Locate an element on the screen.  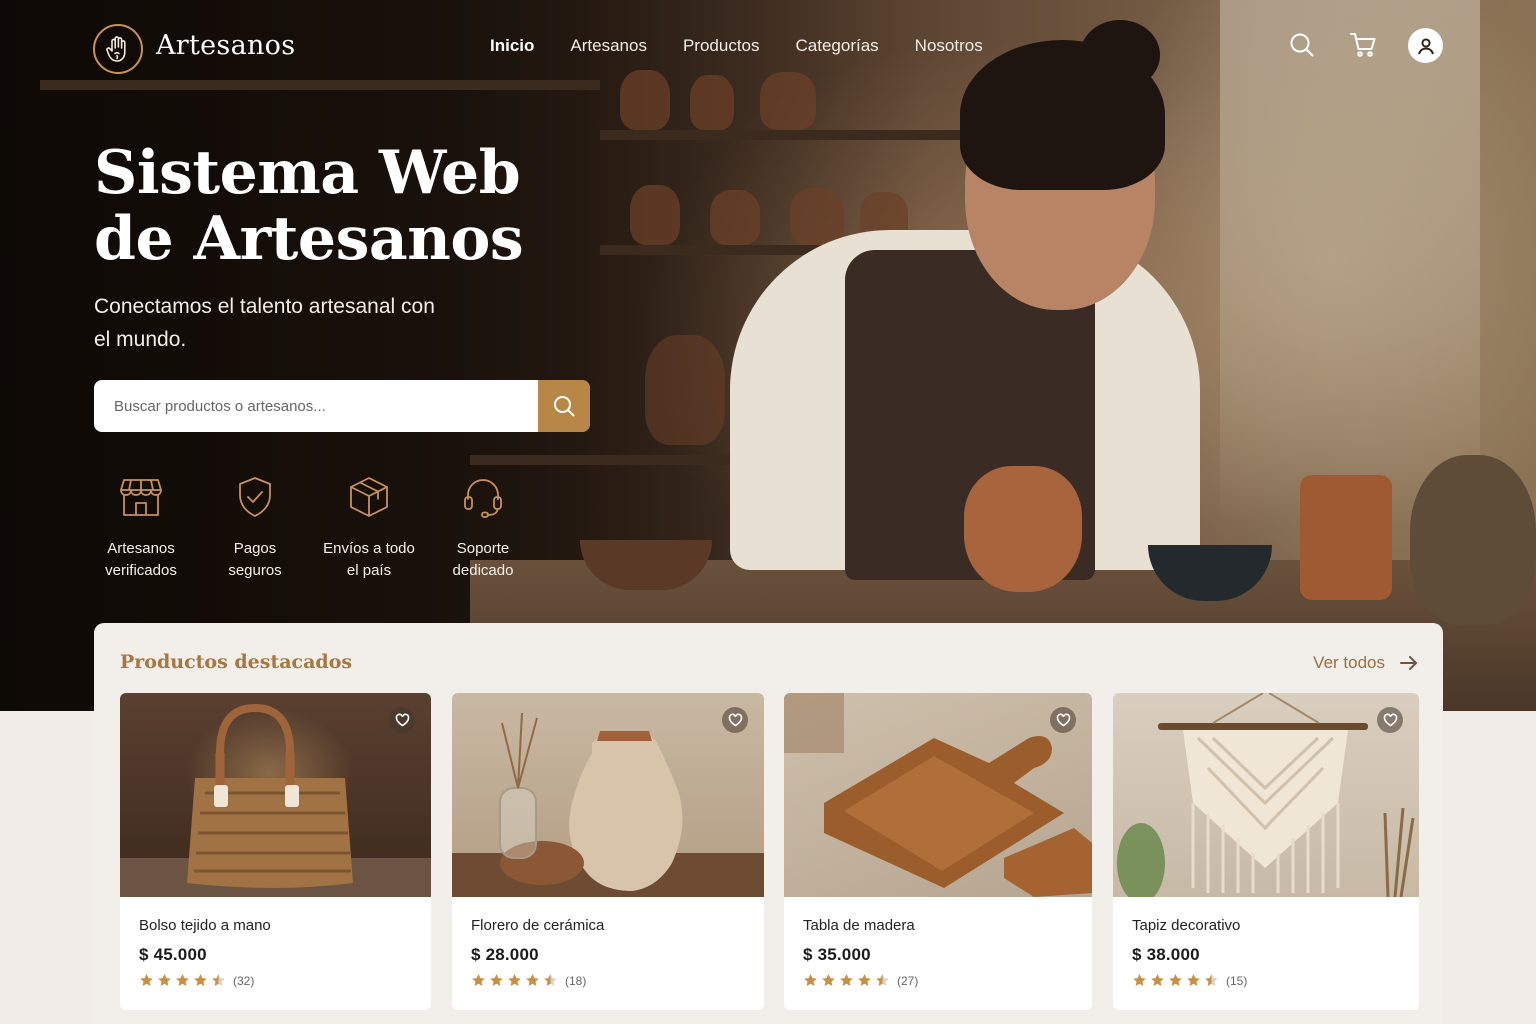
user-icon is located at coordinates (1425, 45).